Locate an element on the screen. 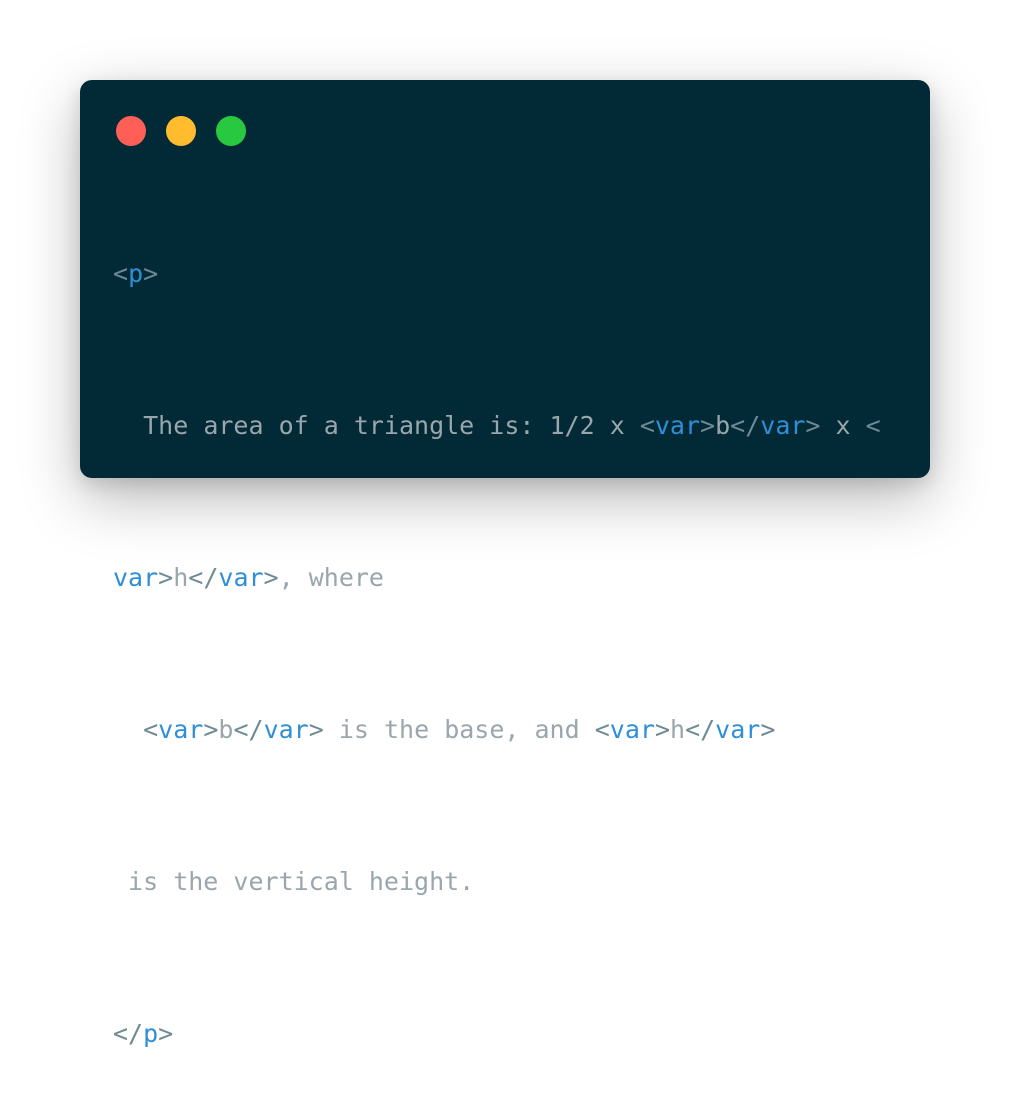  window-controls is located at coordinates (181, 131).